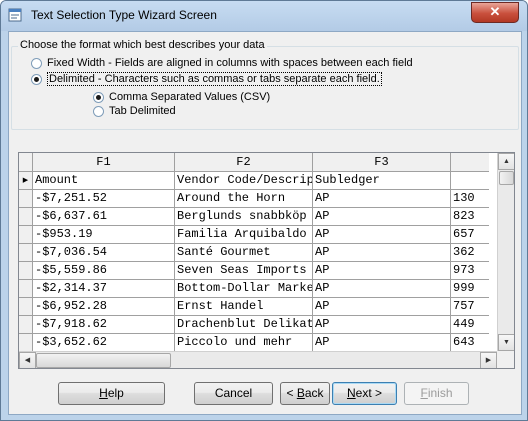  Describe the element at coordinates (244, 198) in the screenshot. I see `table-cell: Around the Horn` at that location.